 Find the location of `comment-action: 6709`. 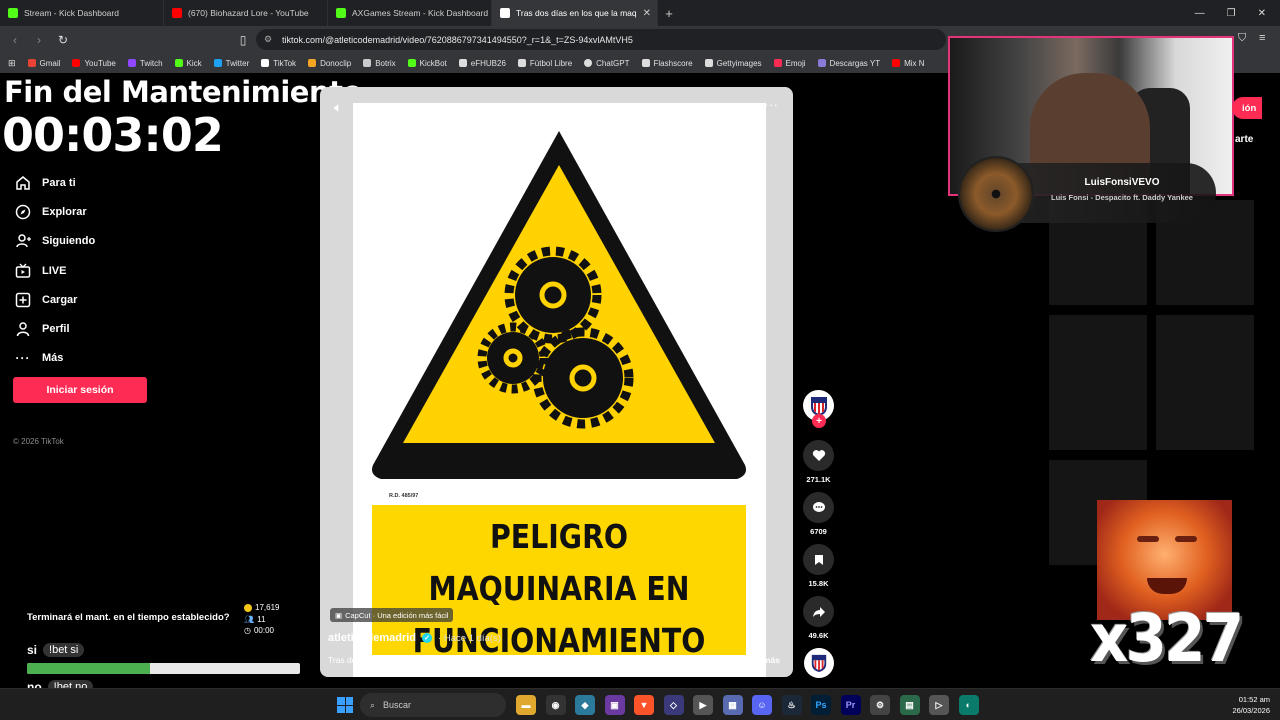

comment-action: 6709 is located at coordinates (818, 514).